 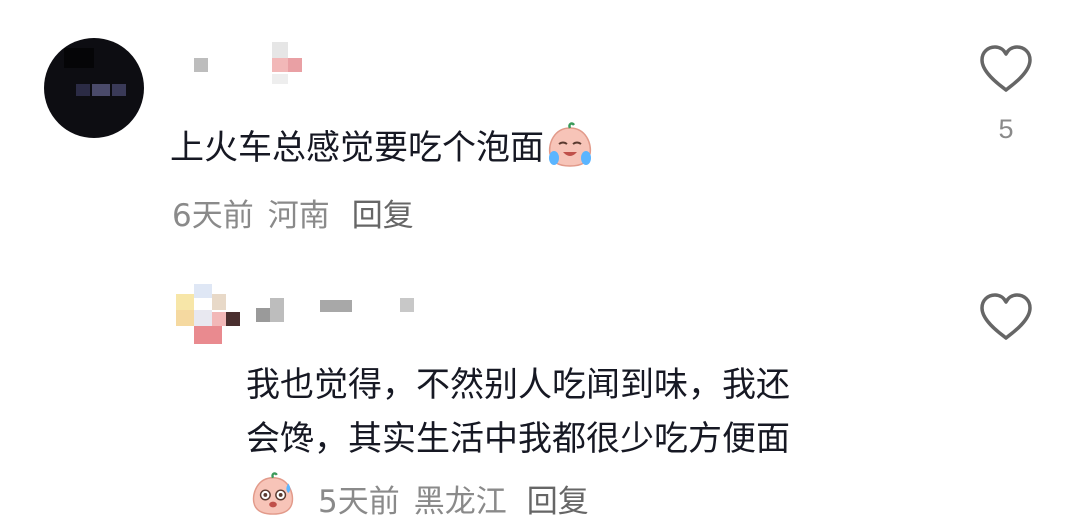 What do you see at coordinates (518, 412) in the screenshot?
I see `reply-text: 我也觉得，不然别人吃闻到味，我还 会馋，其实生活中我都很少吃方便面` at bounding box center [518, 412].